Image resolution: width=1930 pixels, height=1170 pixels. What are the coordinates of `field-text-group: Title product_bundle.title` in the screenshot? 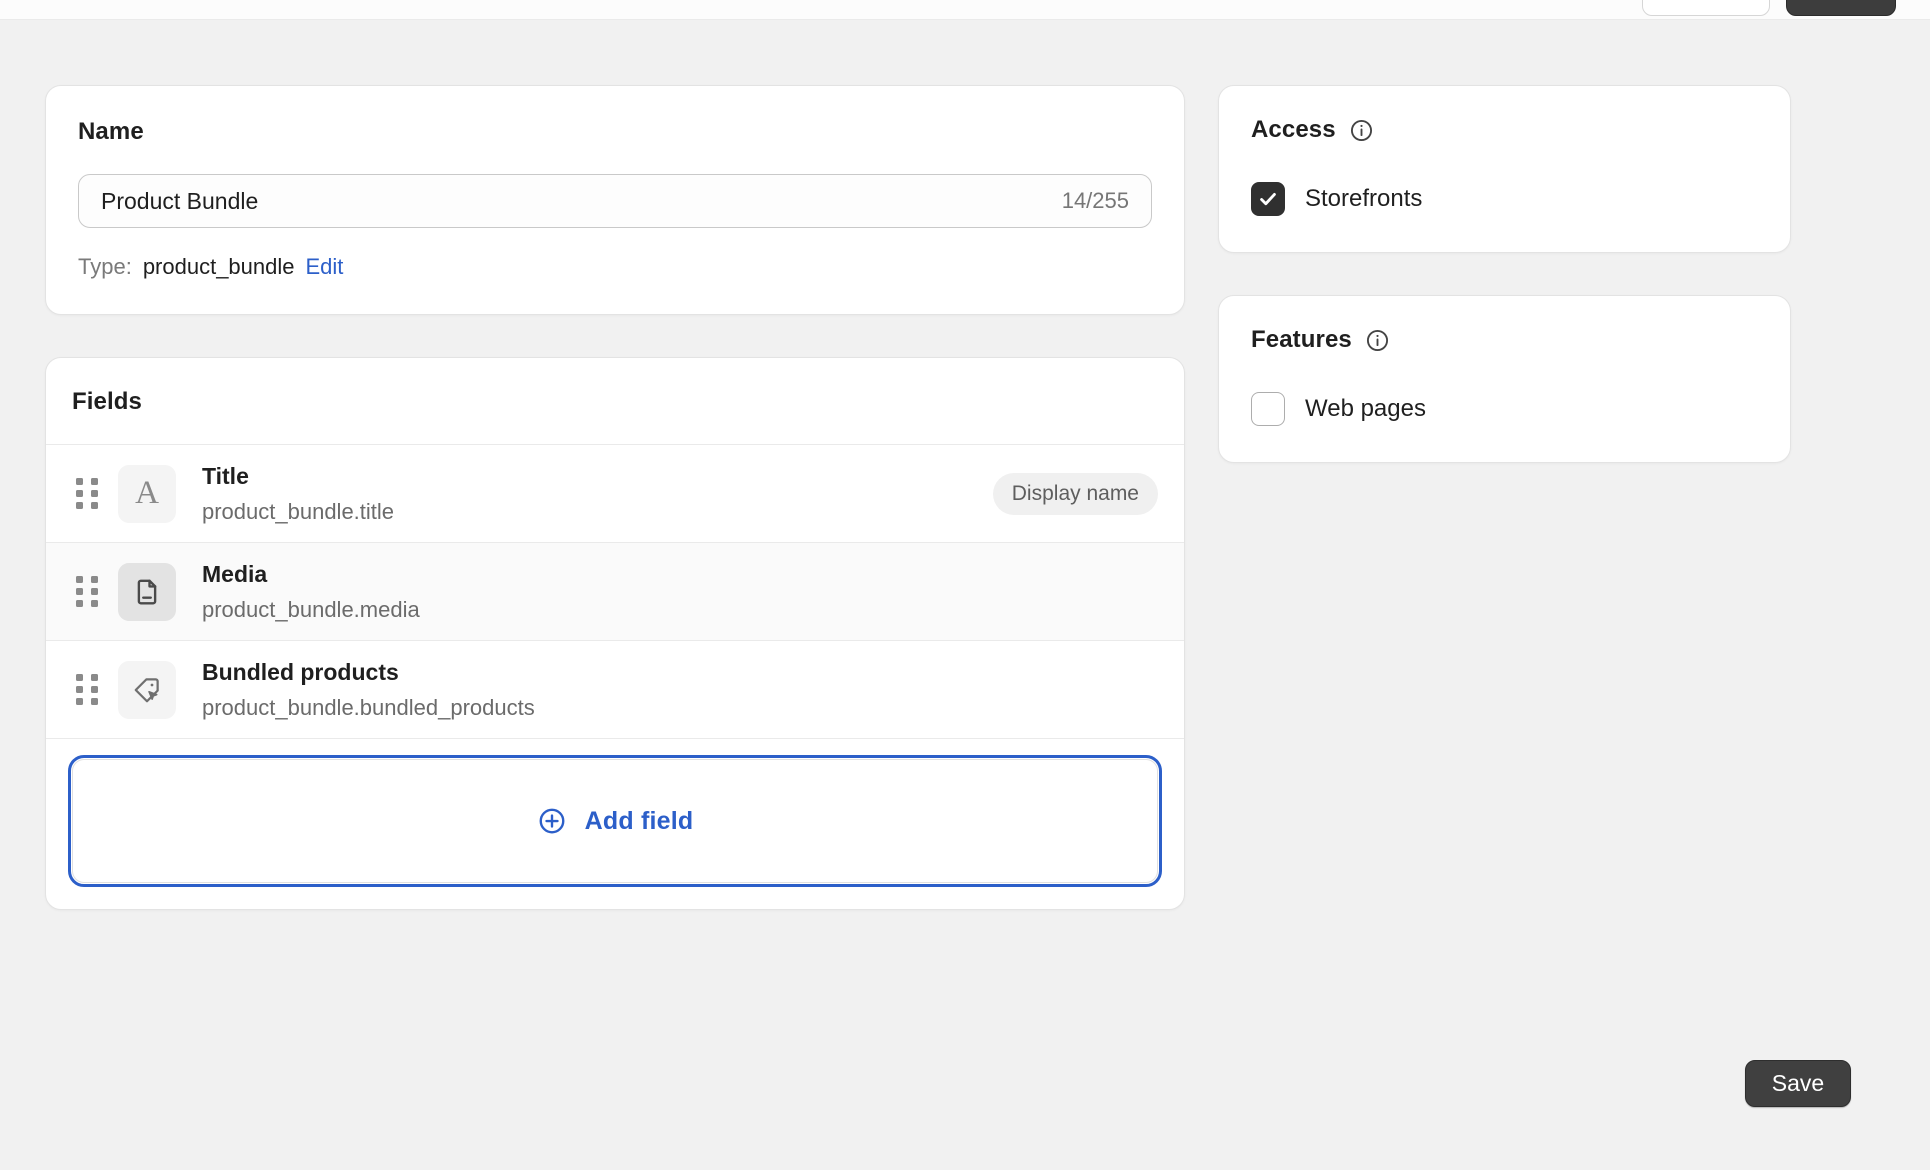 It's located at (591, 494).